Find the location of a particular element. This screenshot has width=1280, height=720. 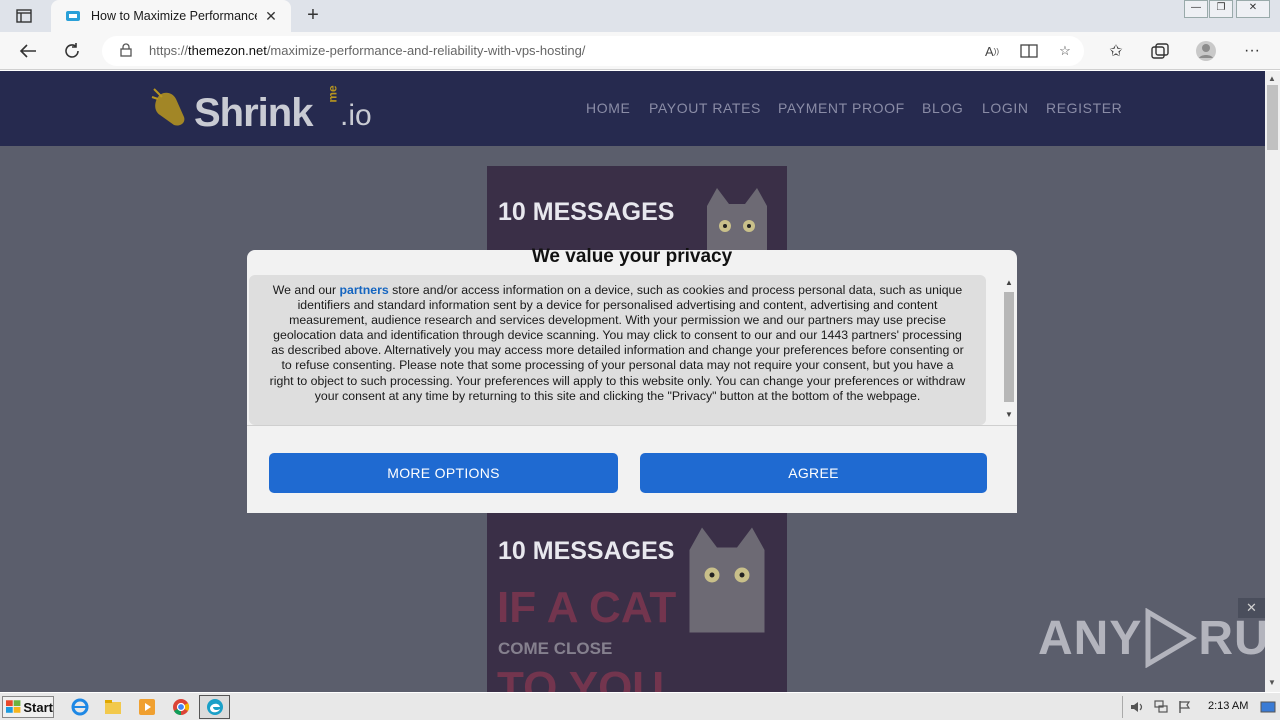

logo-shrink-text: Shrink is located at coordinates (253, 113).